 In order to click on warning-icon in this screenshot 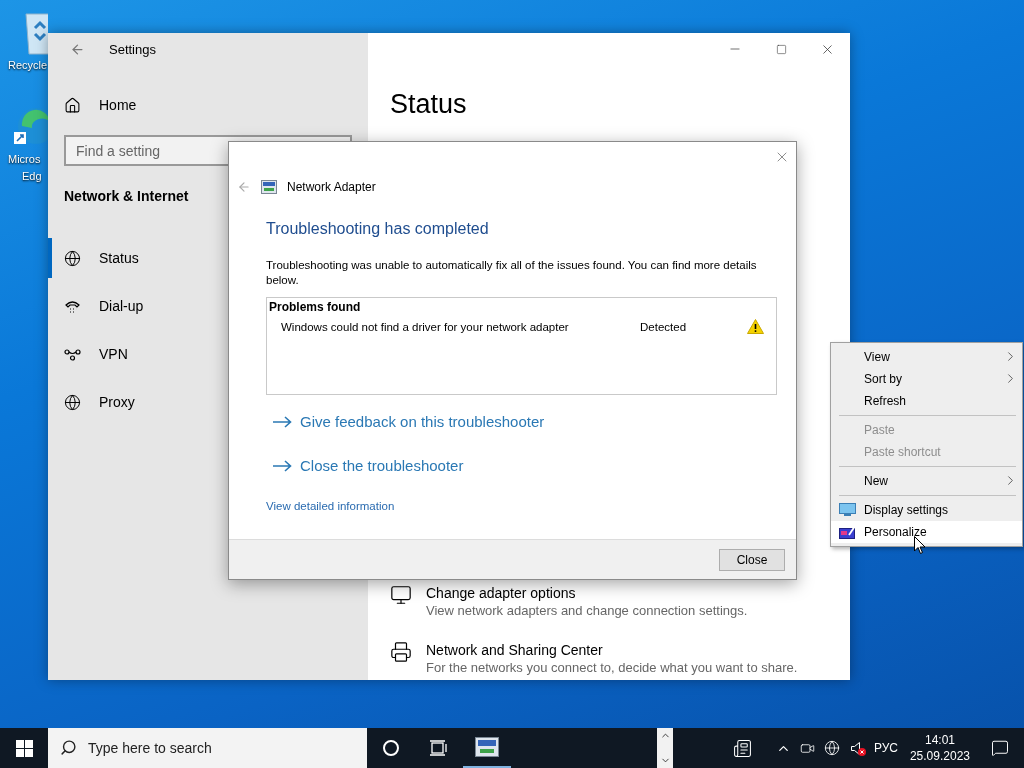, I will do `click(755, 326)`.